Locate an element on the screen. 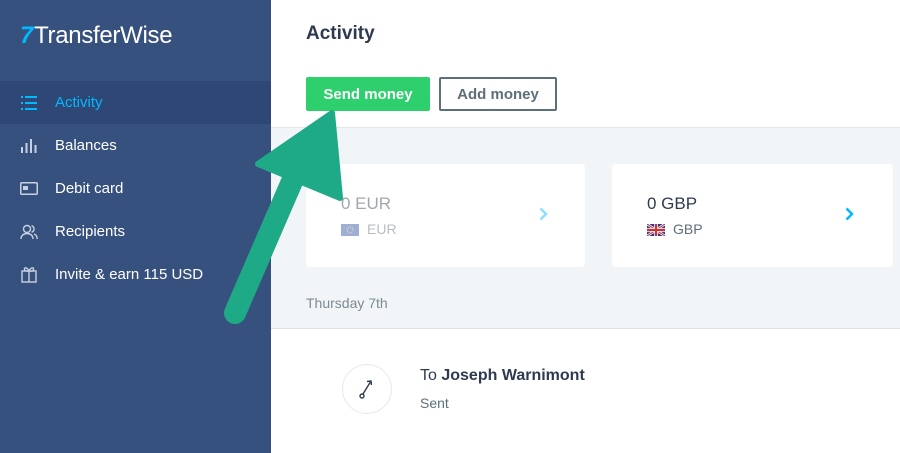 The height and width of the screenshot is (453, 900). balance-currency: GBP is located at coordinates (674, 229).